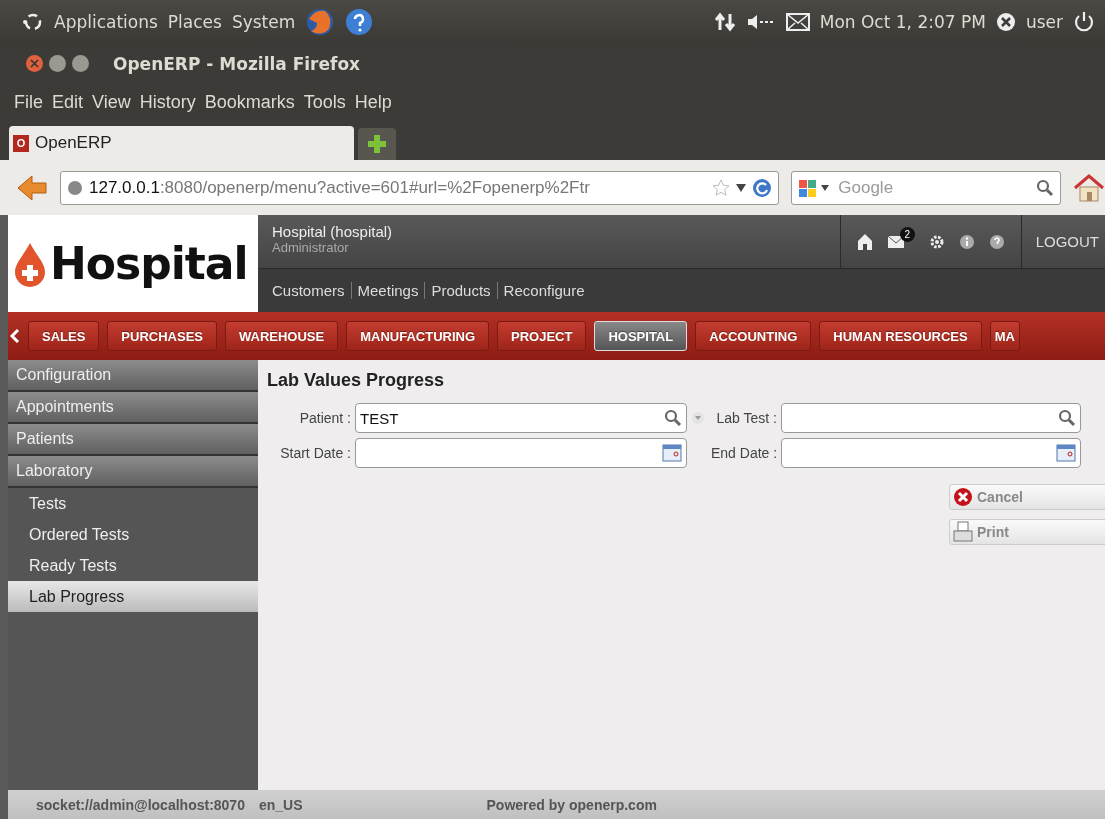  Describe the element at coordinates (521, 418) in the screenshot. I see `search-field: TEST` at that location.